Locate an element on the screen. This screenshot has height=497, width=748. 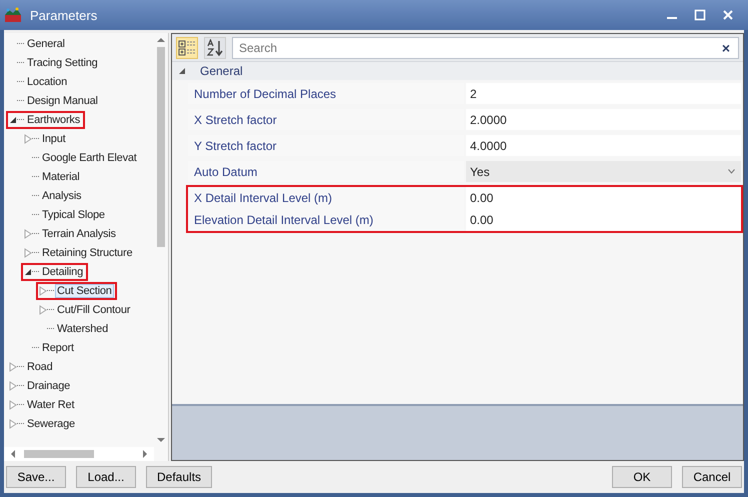
tree-item: Google Earth Elevat is located at coordinates (89, 157).